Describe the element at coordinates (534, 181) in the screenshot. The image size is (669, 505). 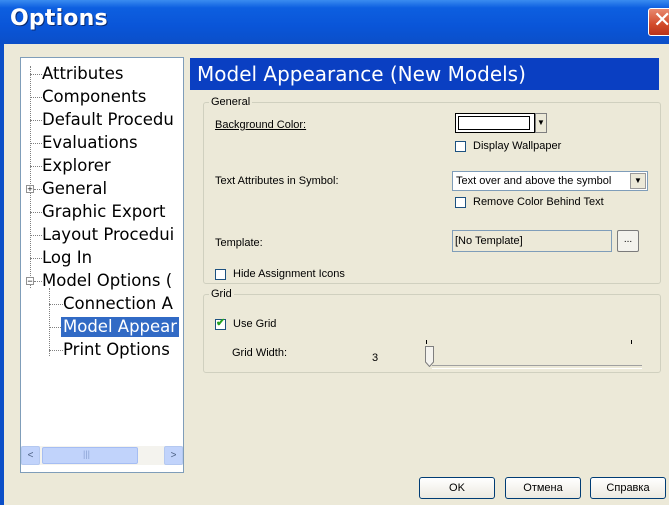
I see `text-attributes-value: Text over and above the symbol` at that location.